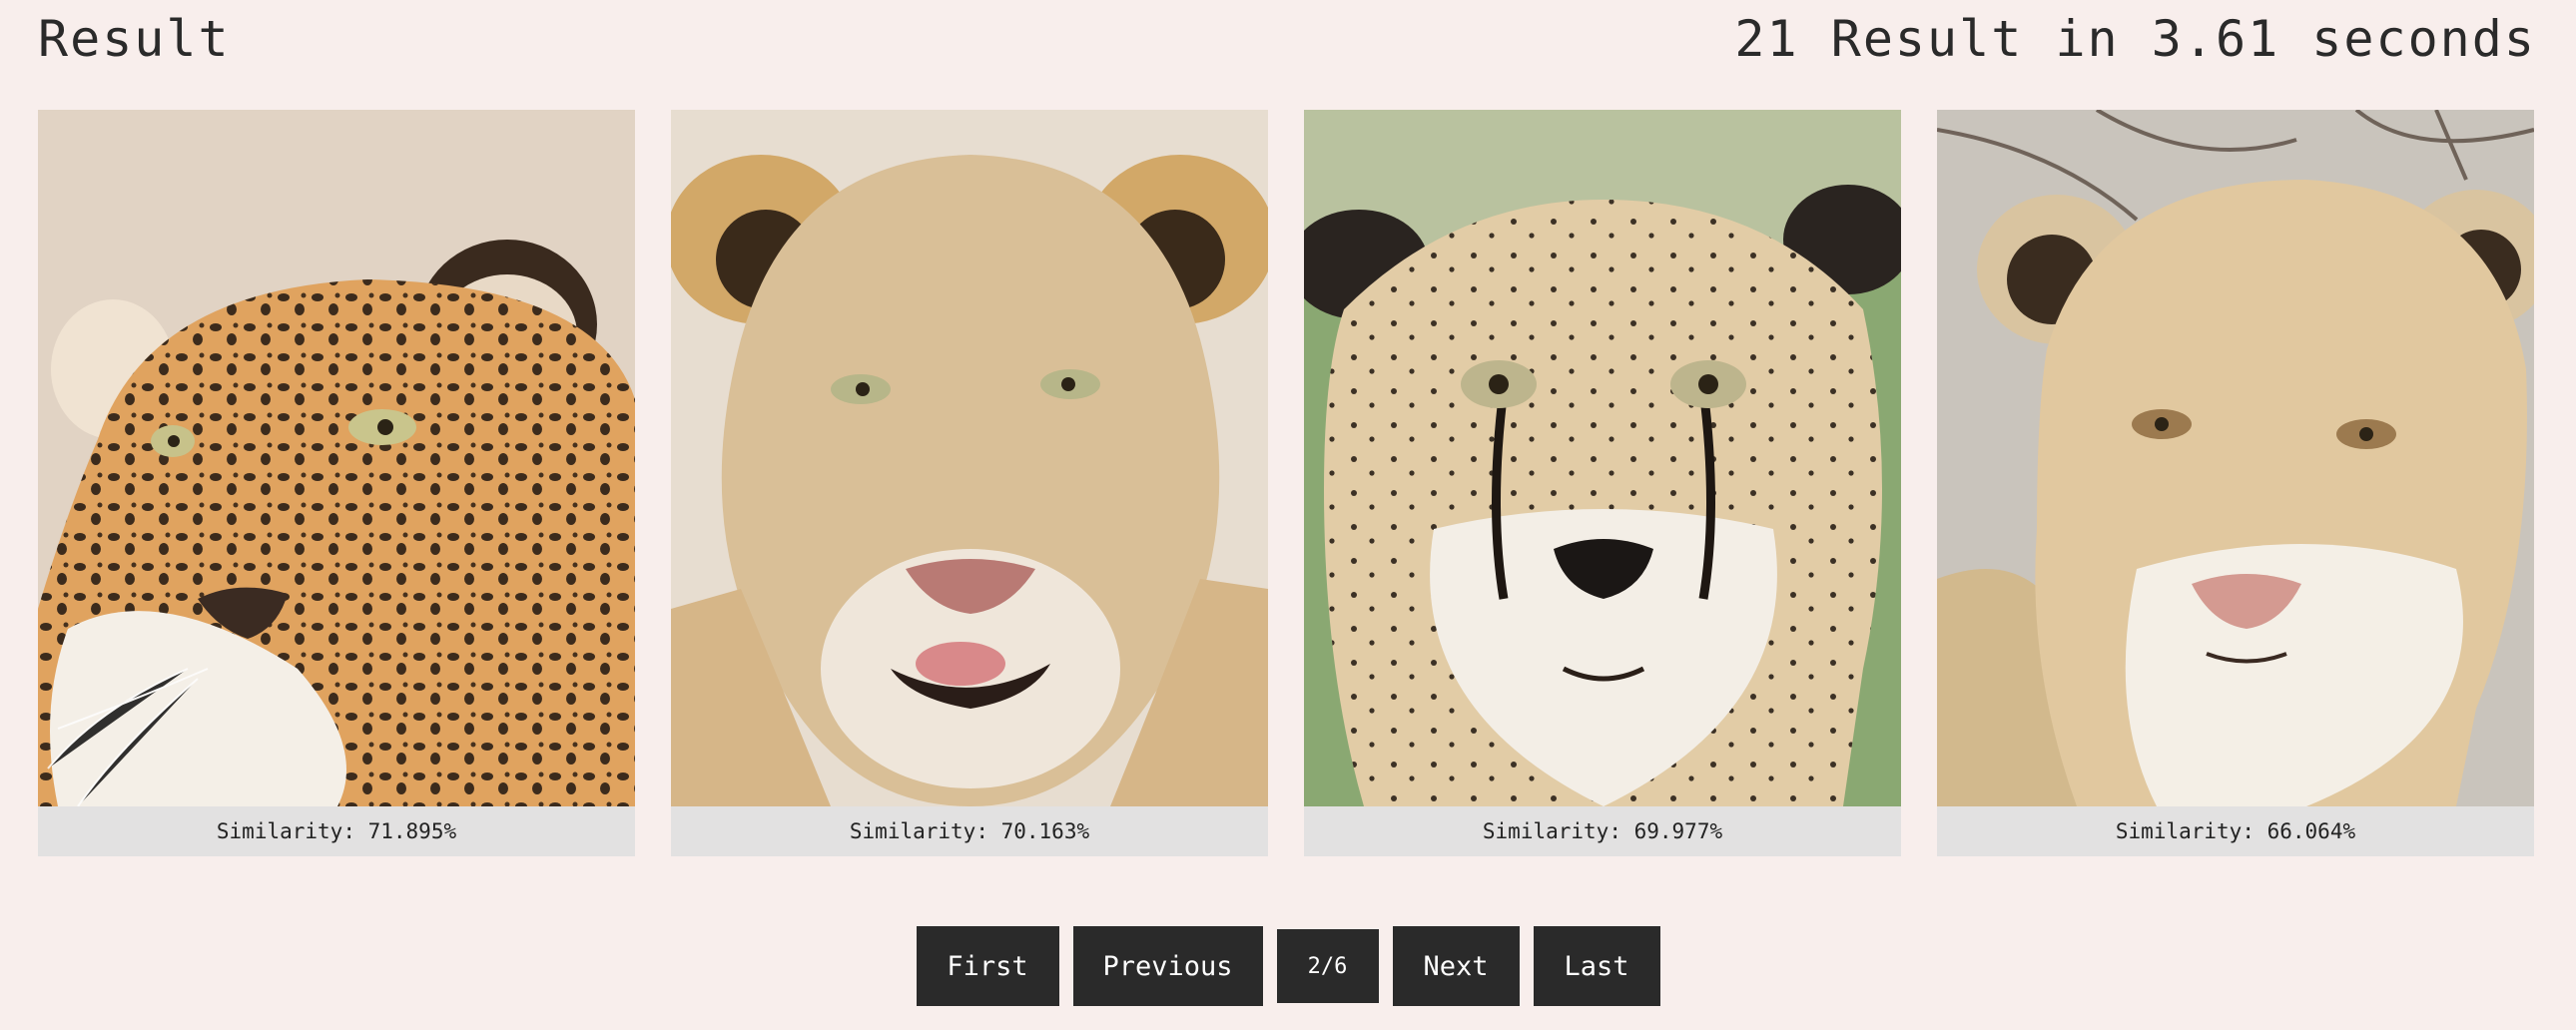 This screenshot has height=1030, width=2576. I want to click on next-page-button: Next, so click(1456, 966).